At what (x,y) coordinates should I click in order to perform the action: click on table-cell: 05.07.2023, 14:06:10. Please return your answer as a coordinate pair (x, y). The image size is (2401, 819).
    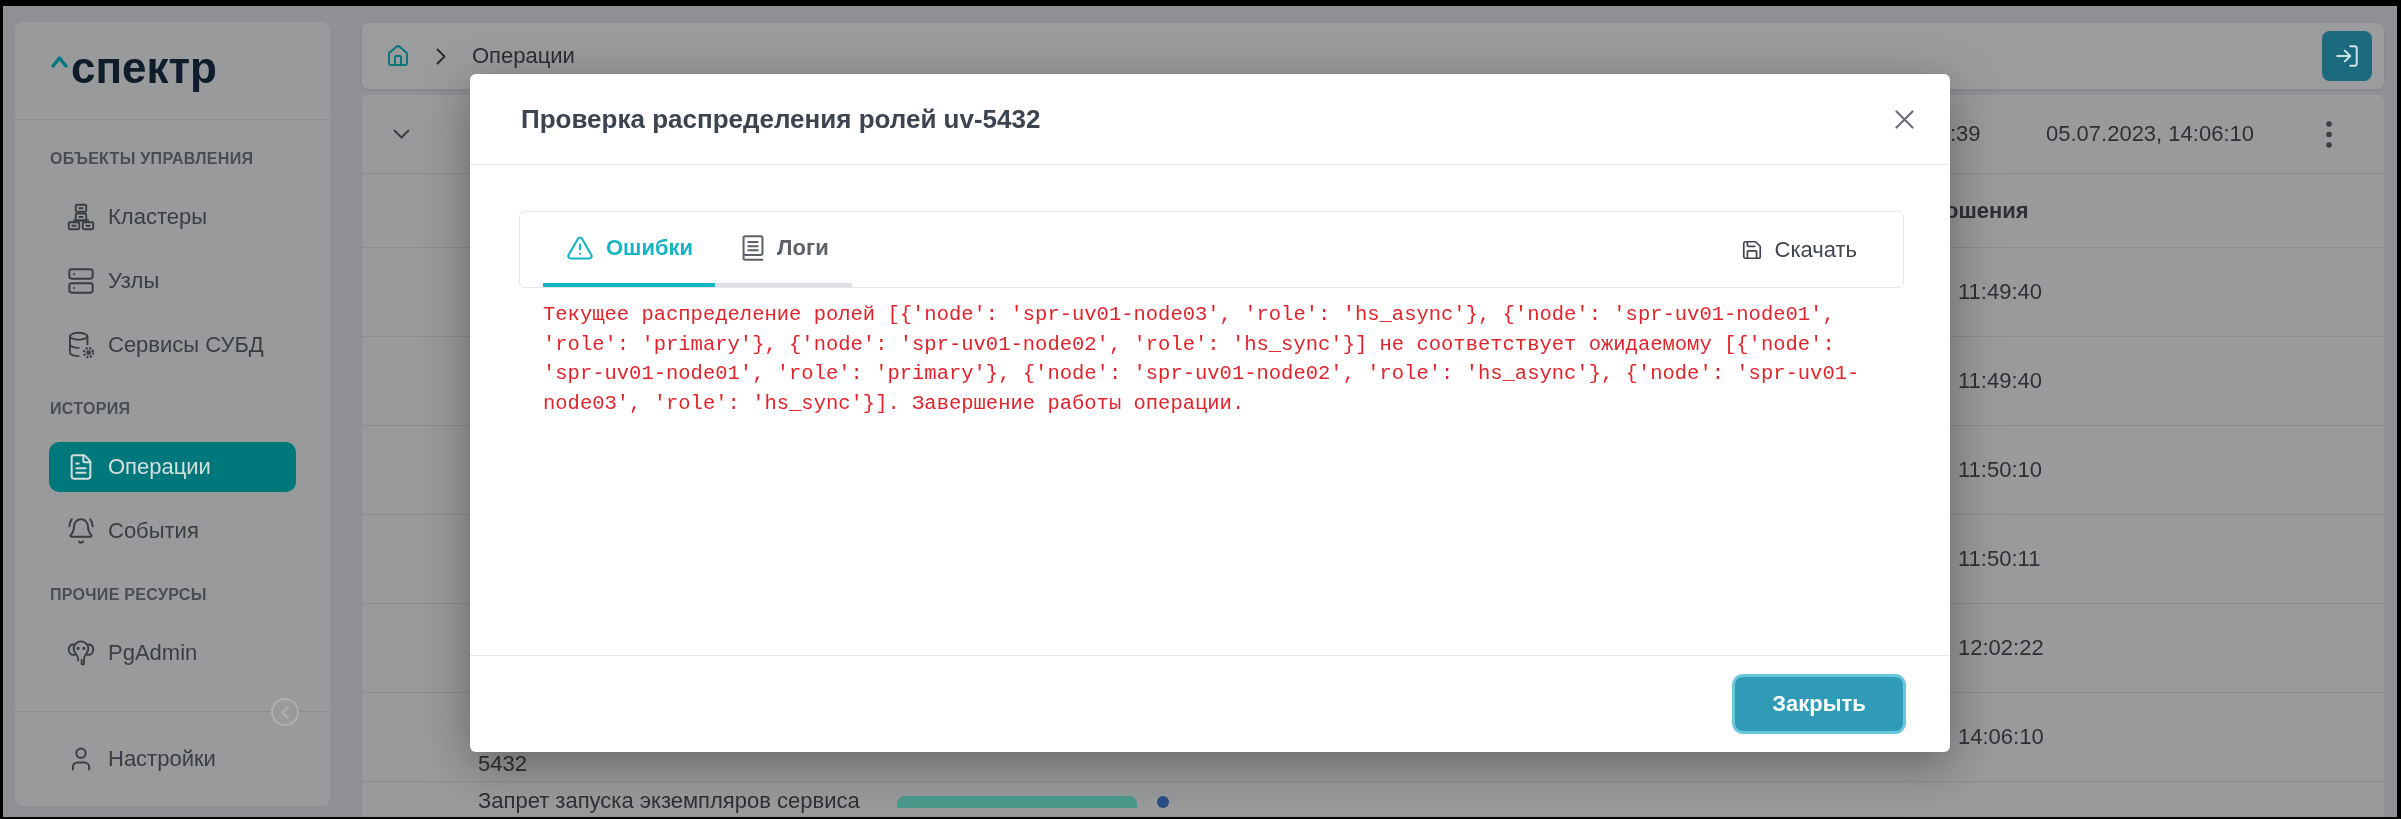
    Looking at the image, I should click on (2150, 134).